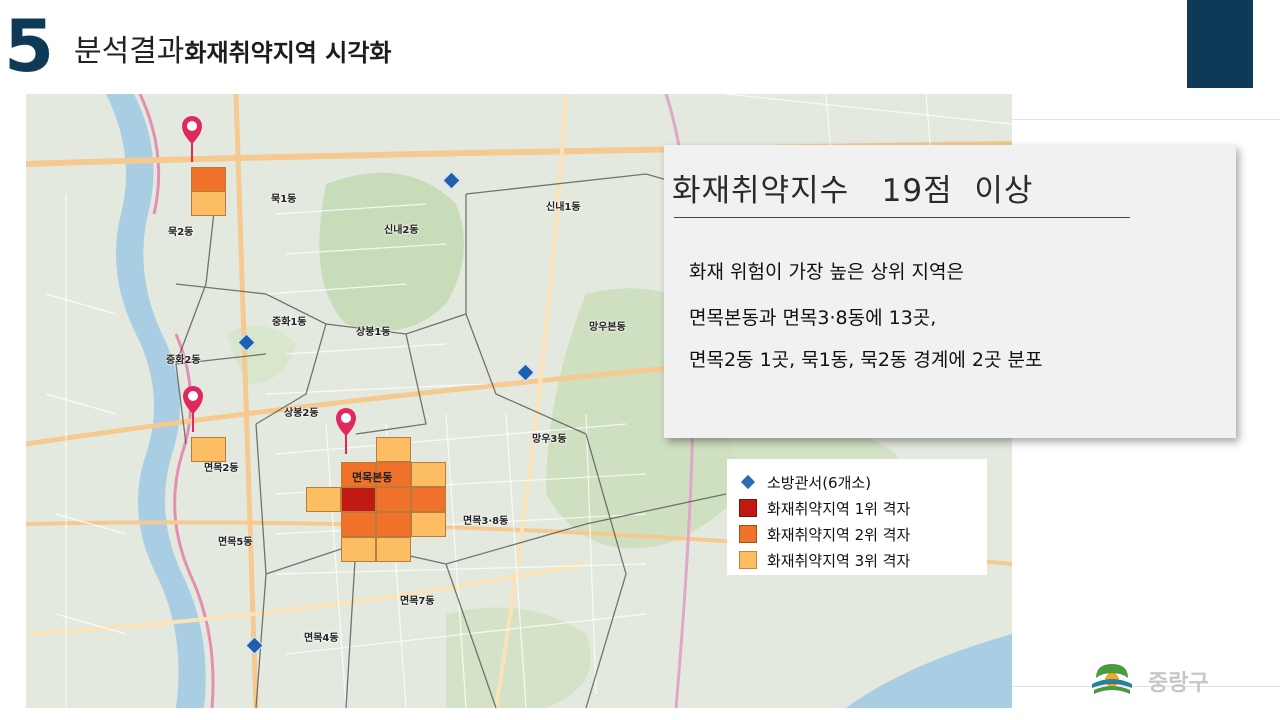  Describe the element at coordinates (839, 508) in the screenshot. I see `legend-label: 화재취약지역 1위 격자` at that location.